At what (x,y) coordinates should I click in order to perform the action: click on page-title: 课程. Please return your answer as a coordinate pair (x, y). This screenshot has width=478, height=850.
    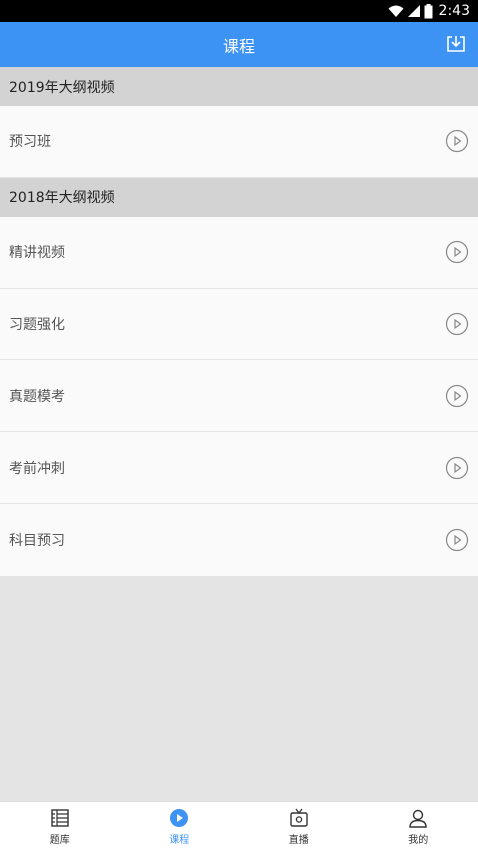
    Looking at the image, I should click on (238, 46).